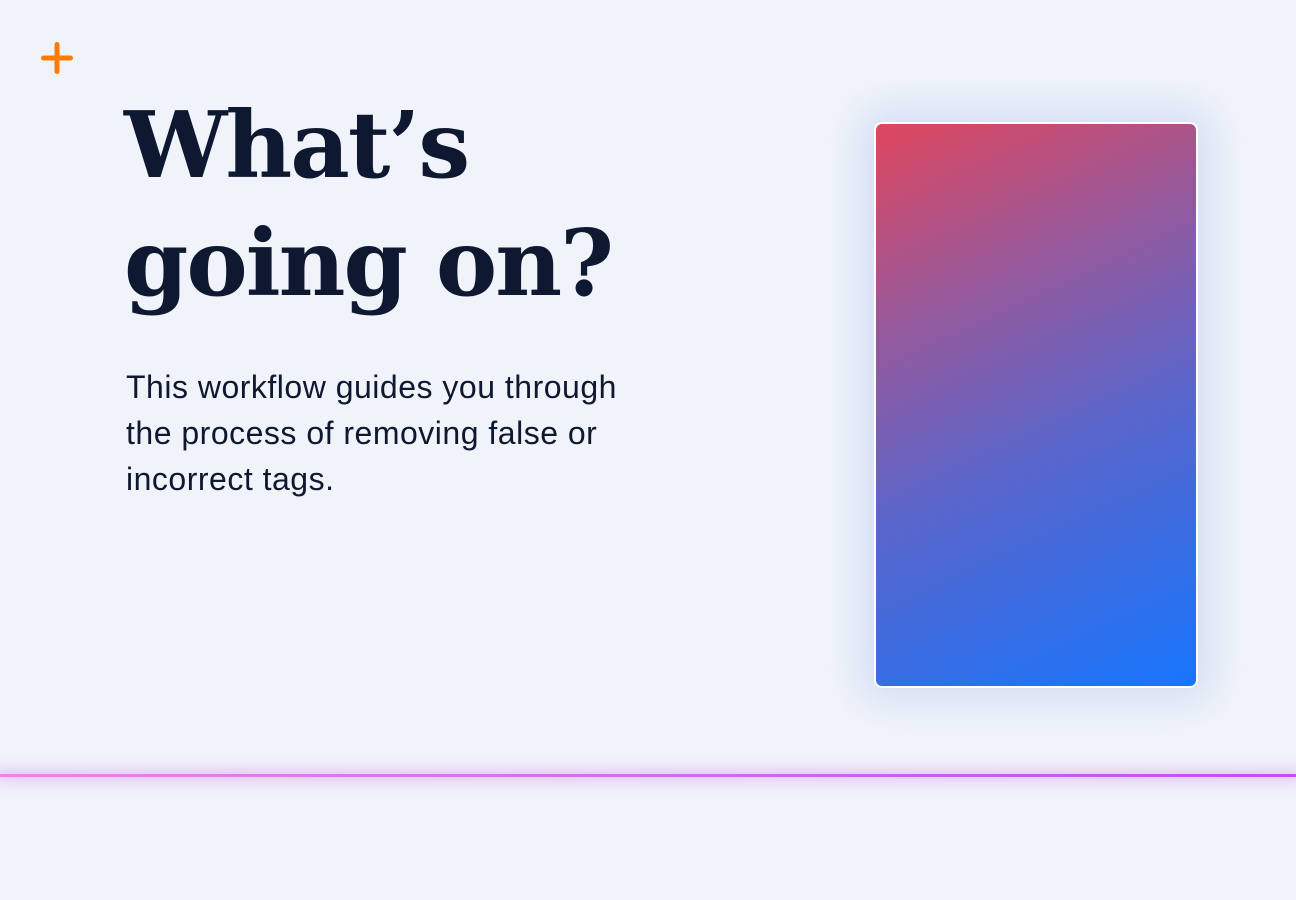 Image resolution: width=1296 pixels, height=900 pixels. Describe the element at coordinates (371, 387) in the screenshot. I see `description-line: This workflow guides you through` at that location.